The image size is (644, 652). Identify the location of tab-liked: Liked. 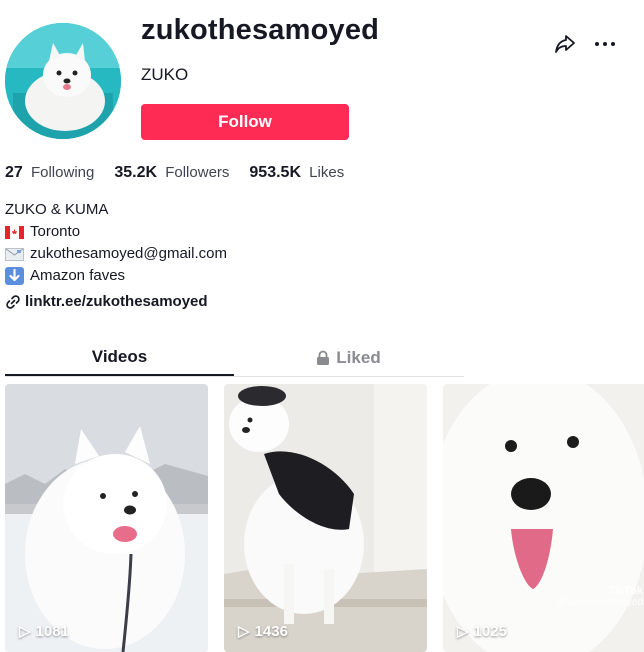
(348, 358).